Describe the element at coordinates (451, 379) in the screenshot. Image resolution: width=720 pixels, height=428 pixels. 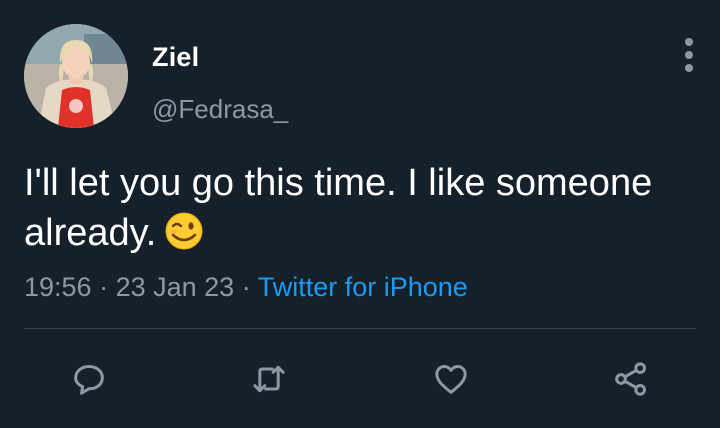
I see `like-icon` at that location.